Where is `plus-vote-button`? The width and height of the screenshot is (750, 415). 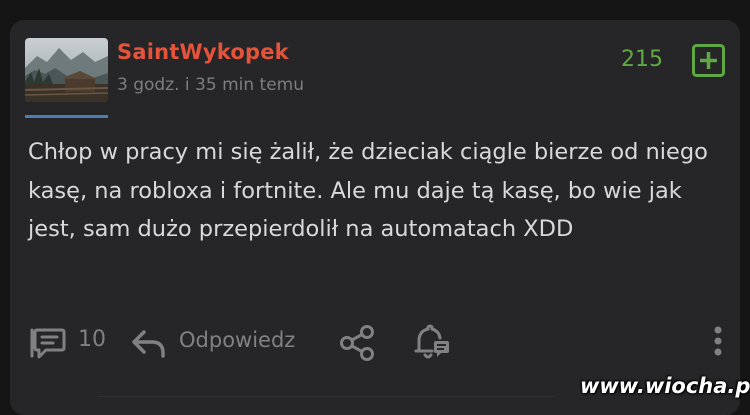 plus-vote-button is located at coordinates (708, 60).